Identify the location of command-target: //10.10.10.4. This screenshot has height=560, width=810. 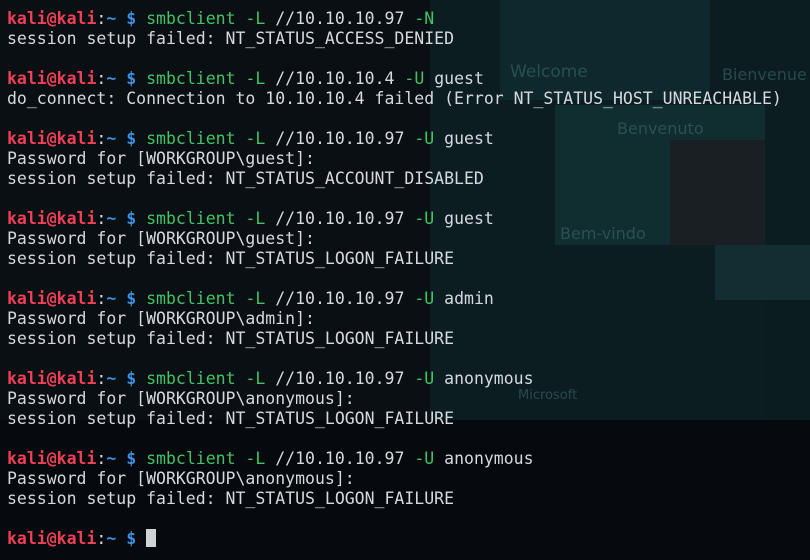
(335, 78).